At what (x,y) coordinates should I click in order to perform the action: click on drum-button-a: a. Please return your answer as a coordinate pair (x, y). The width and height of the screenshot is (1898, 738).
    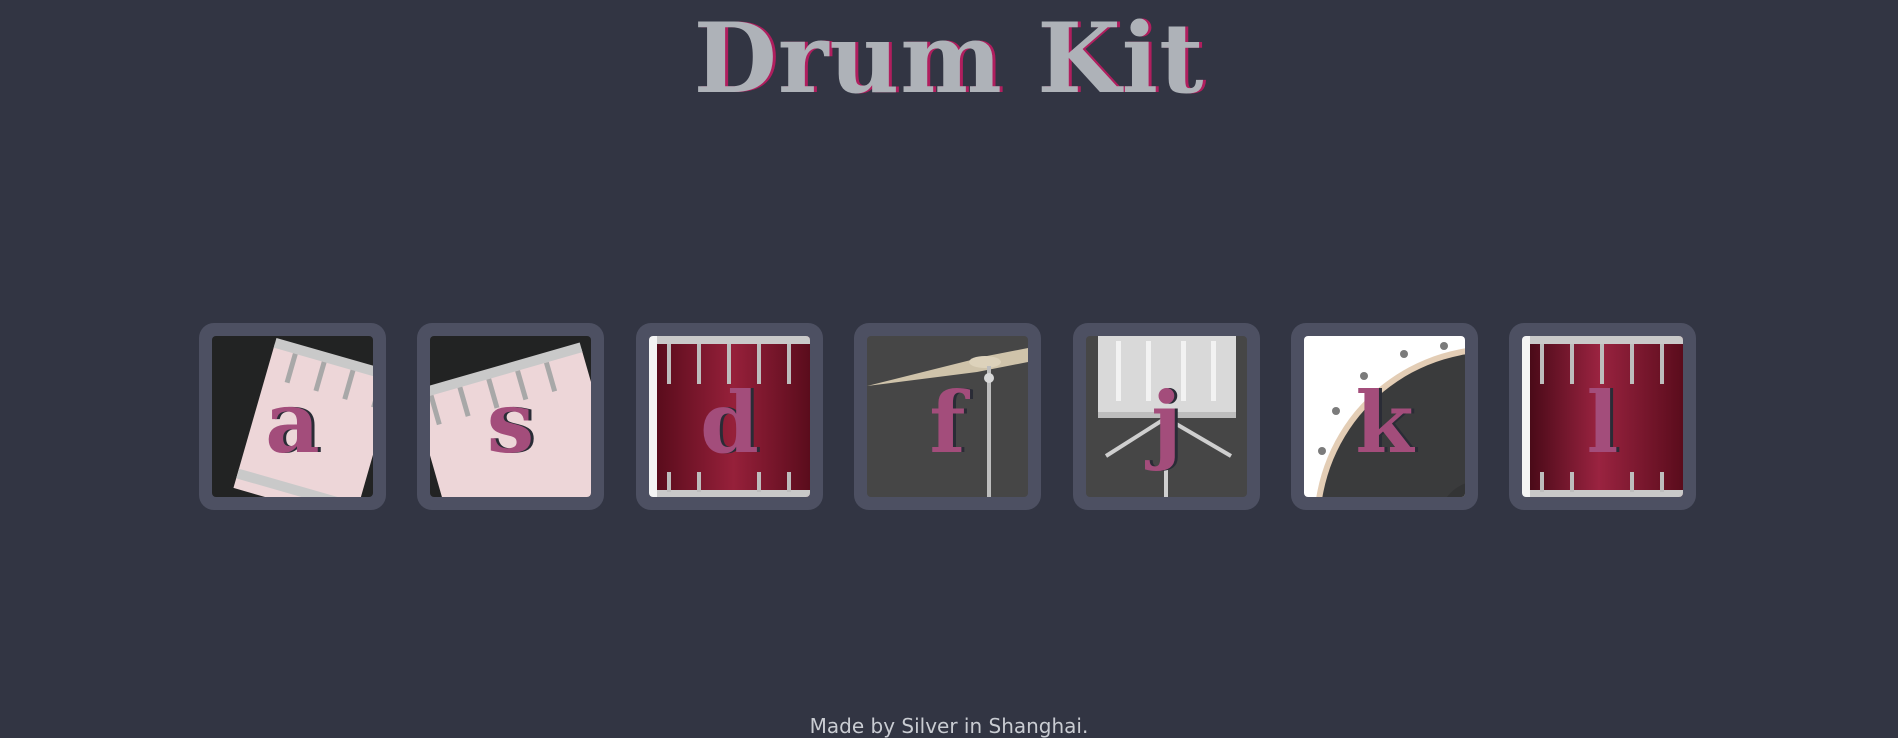
    Looking at the image, I should click on (292, 416).